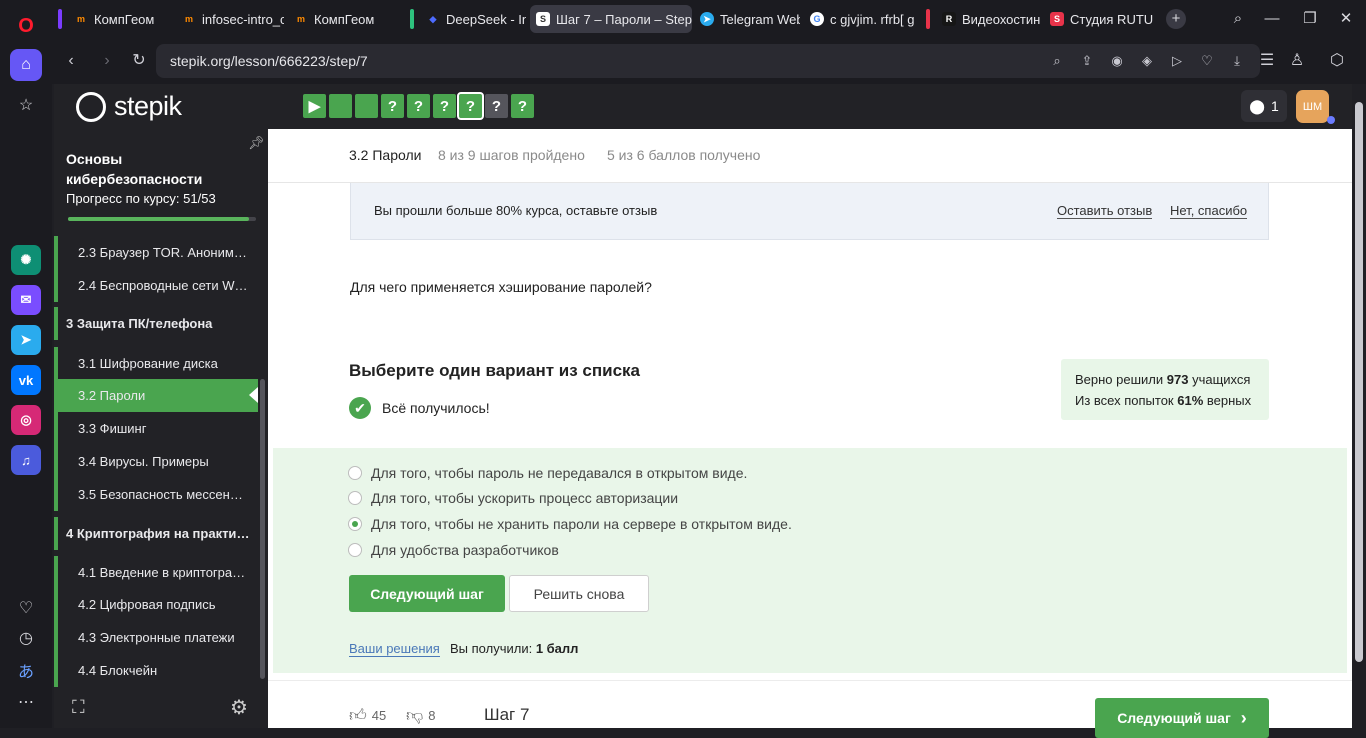  What do you see at coordinates (26, 670) in the screenshot?
I see `translate-icon: あ` at bounding box center [26, 670].